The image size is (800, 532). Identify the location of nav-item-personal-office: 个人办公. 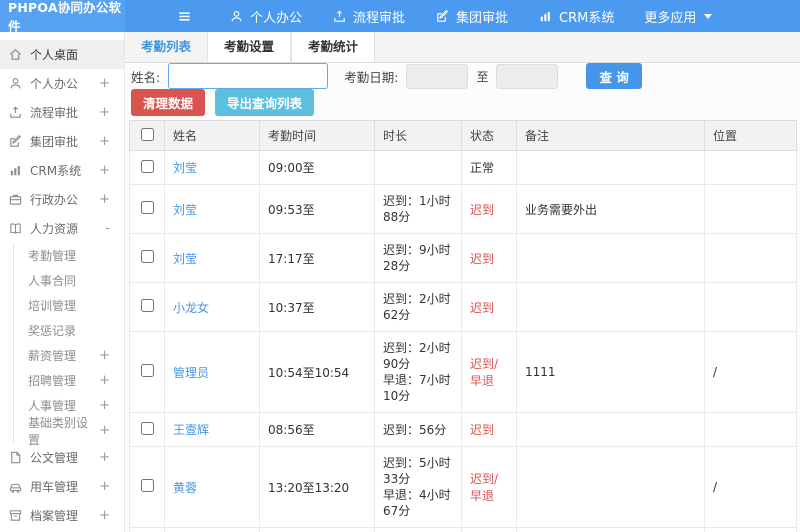
(265, 16).